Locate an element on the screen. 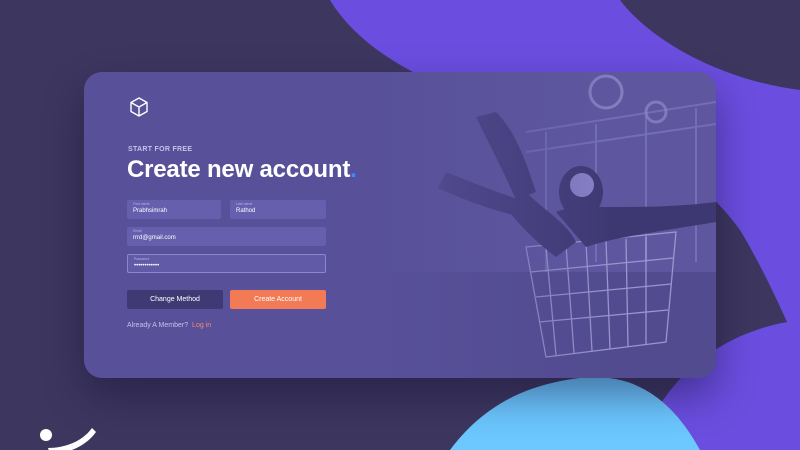 The height and width of the screenshot is (450, 800). brand-mark-icon is located at coordinates (68, 439).